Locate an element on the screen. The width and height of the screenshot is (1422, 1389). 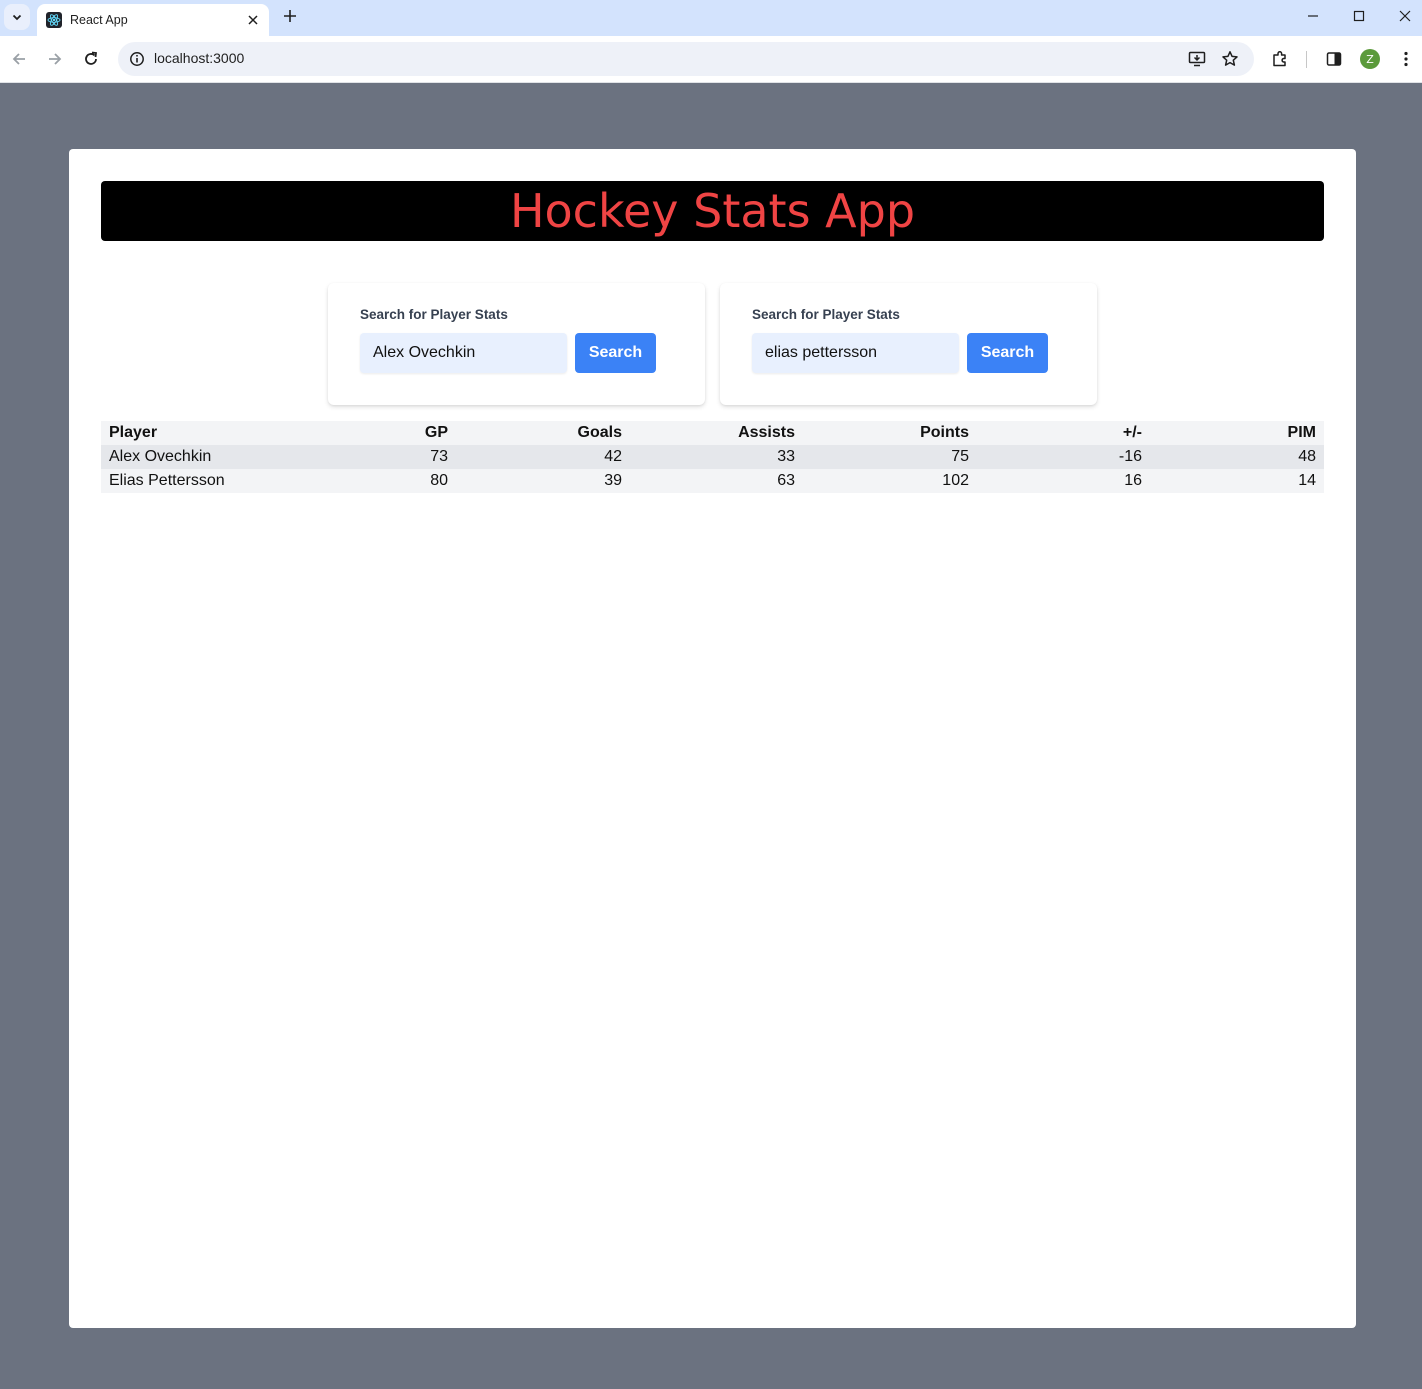
side-panel-icon is located at coordinates (1334, 59).